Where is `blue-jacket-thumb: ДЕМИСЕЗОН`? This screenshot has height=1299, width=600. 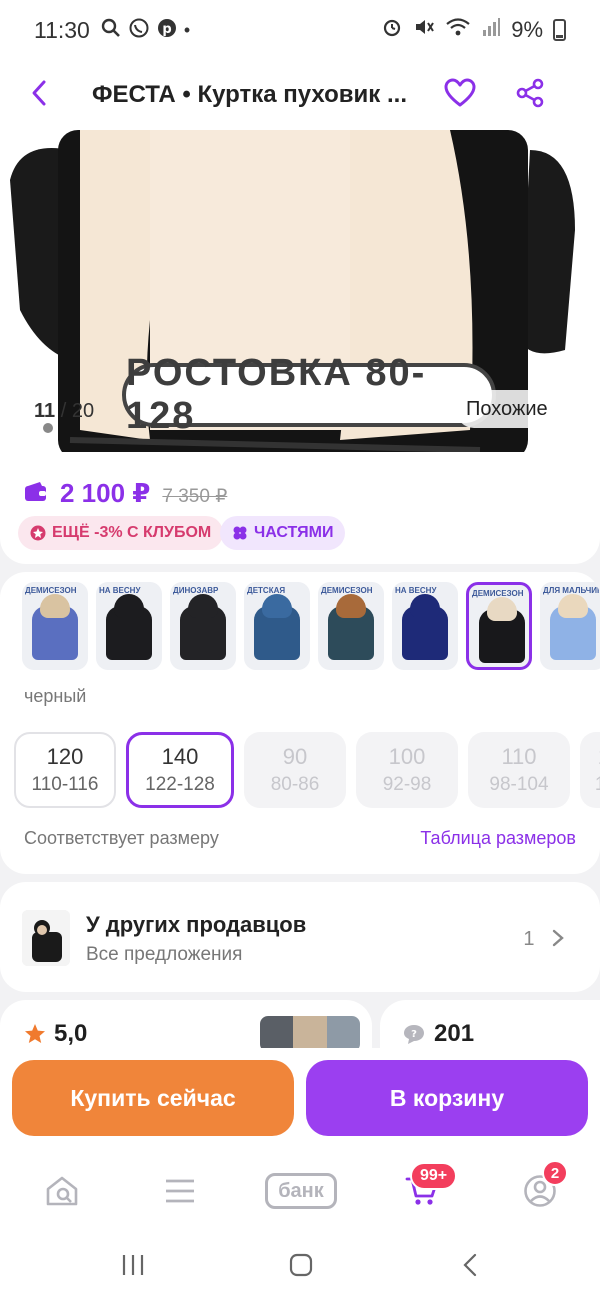
blue-jacket-thumb: ДЕМИСЕЗОН is located at coordinates (55, 626).